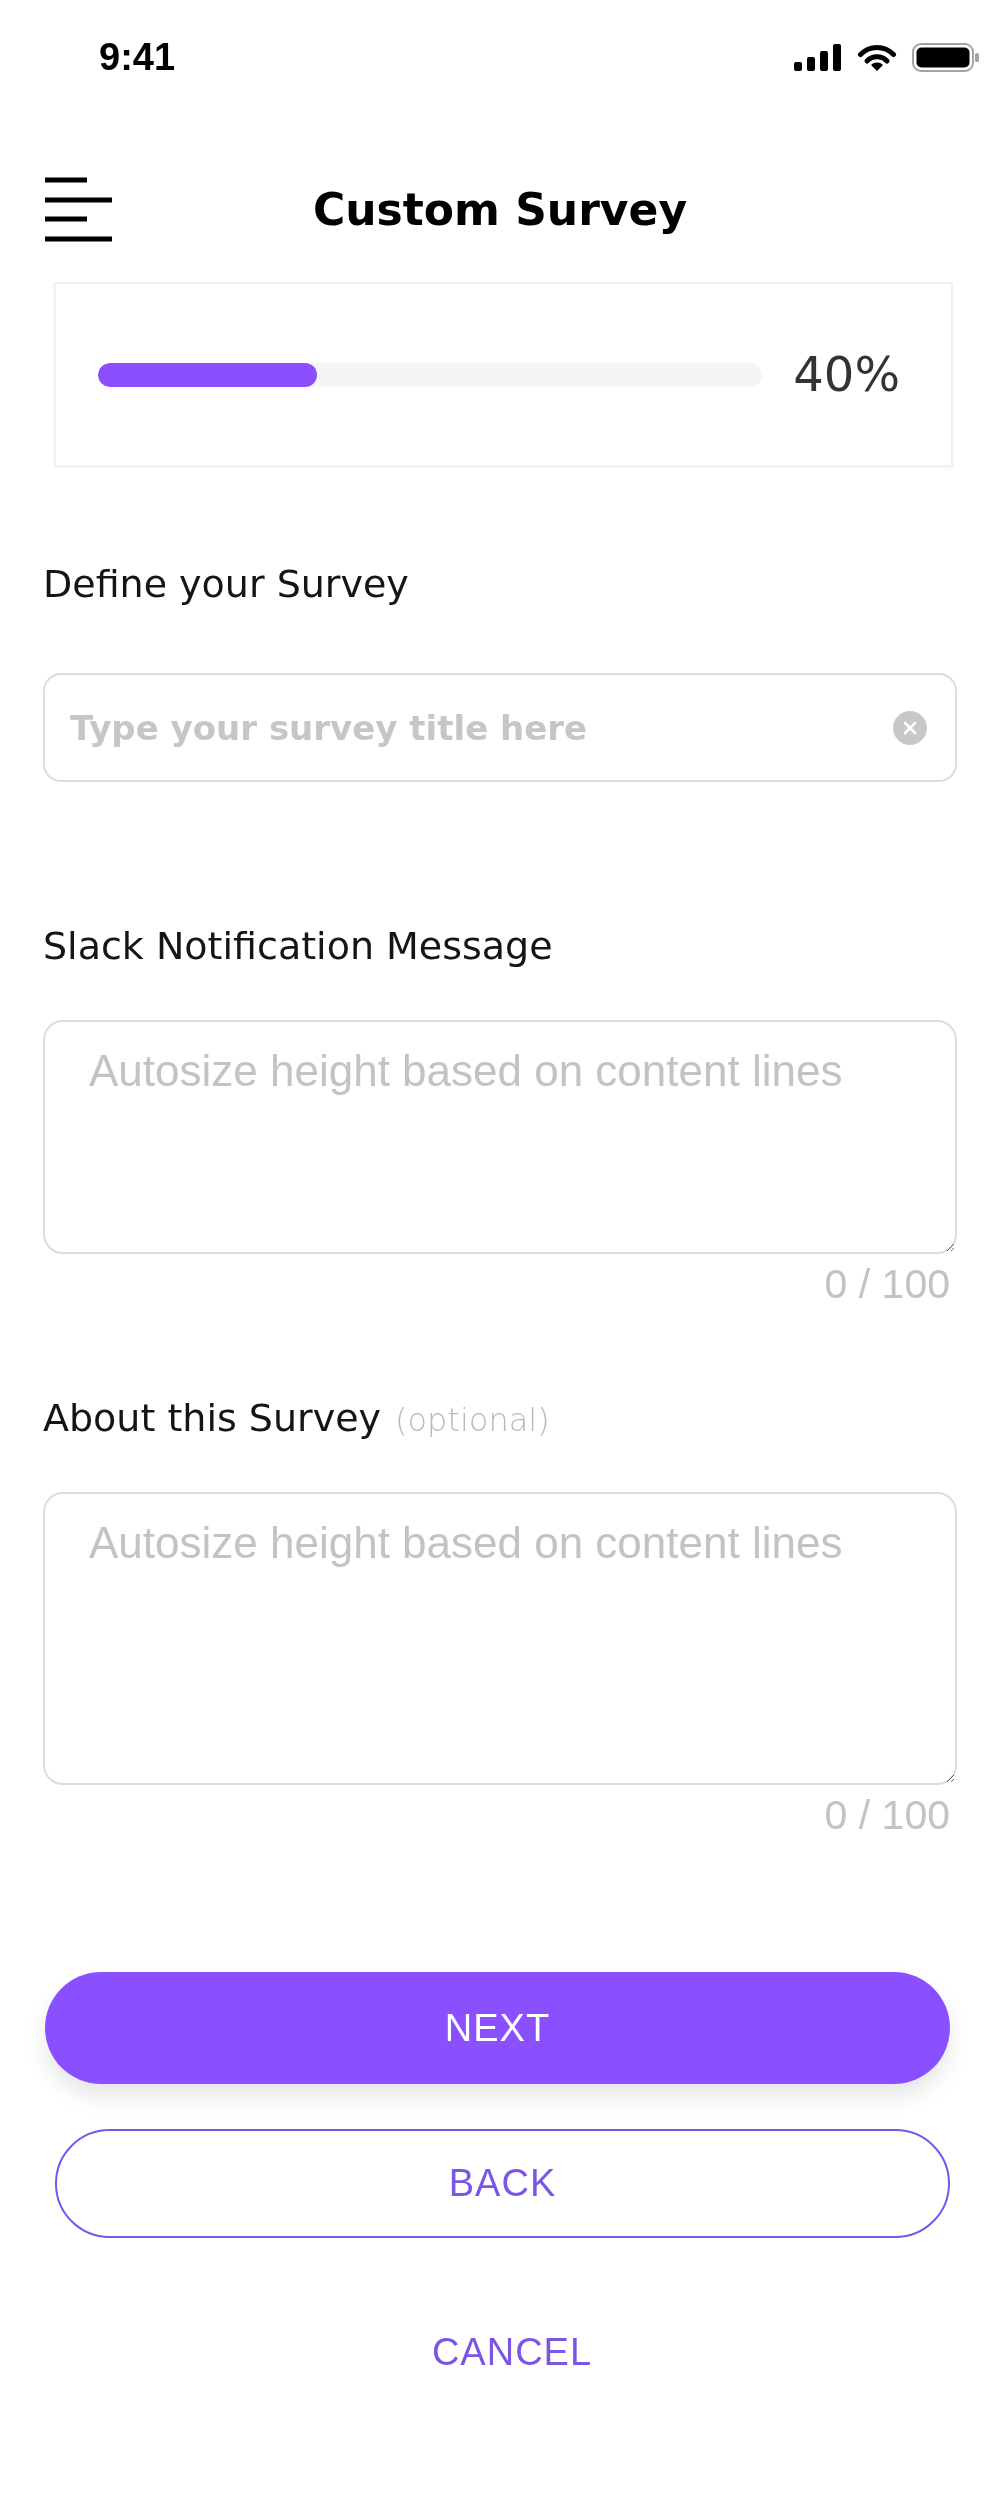 This screenshot has height=2498, width=1000. What do you see at coordinates (212, 1418) in the screenshot?
I see `field-label: About this Survey` at bounding box center [212, 1418].